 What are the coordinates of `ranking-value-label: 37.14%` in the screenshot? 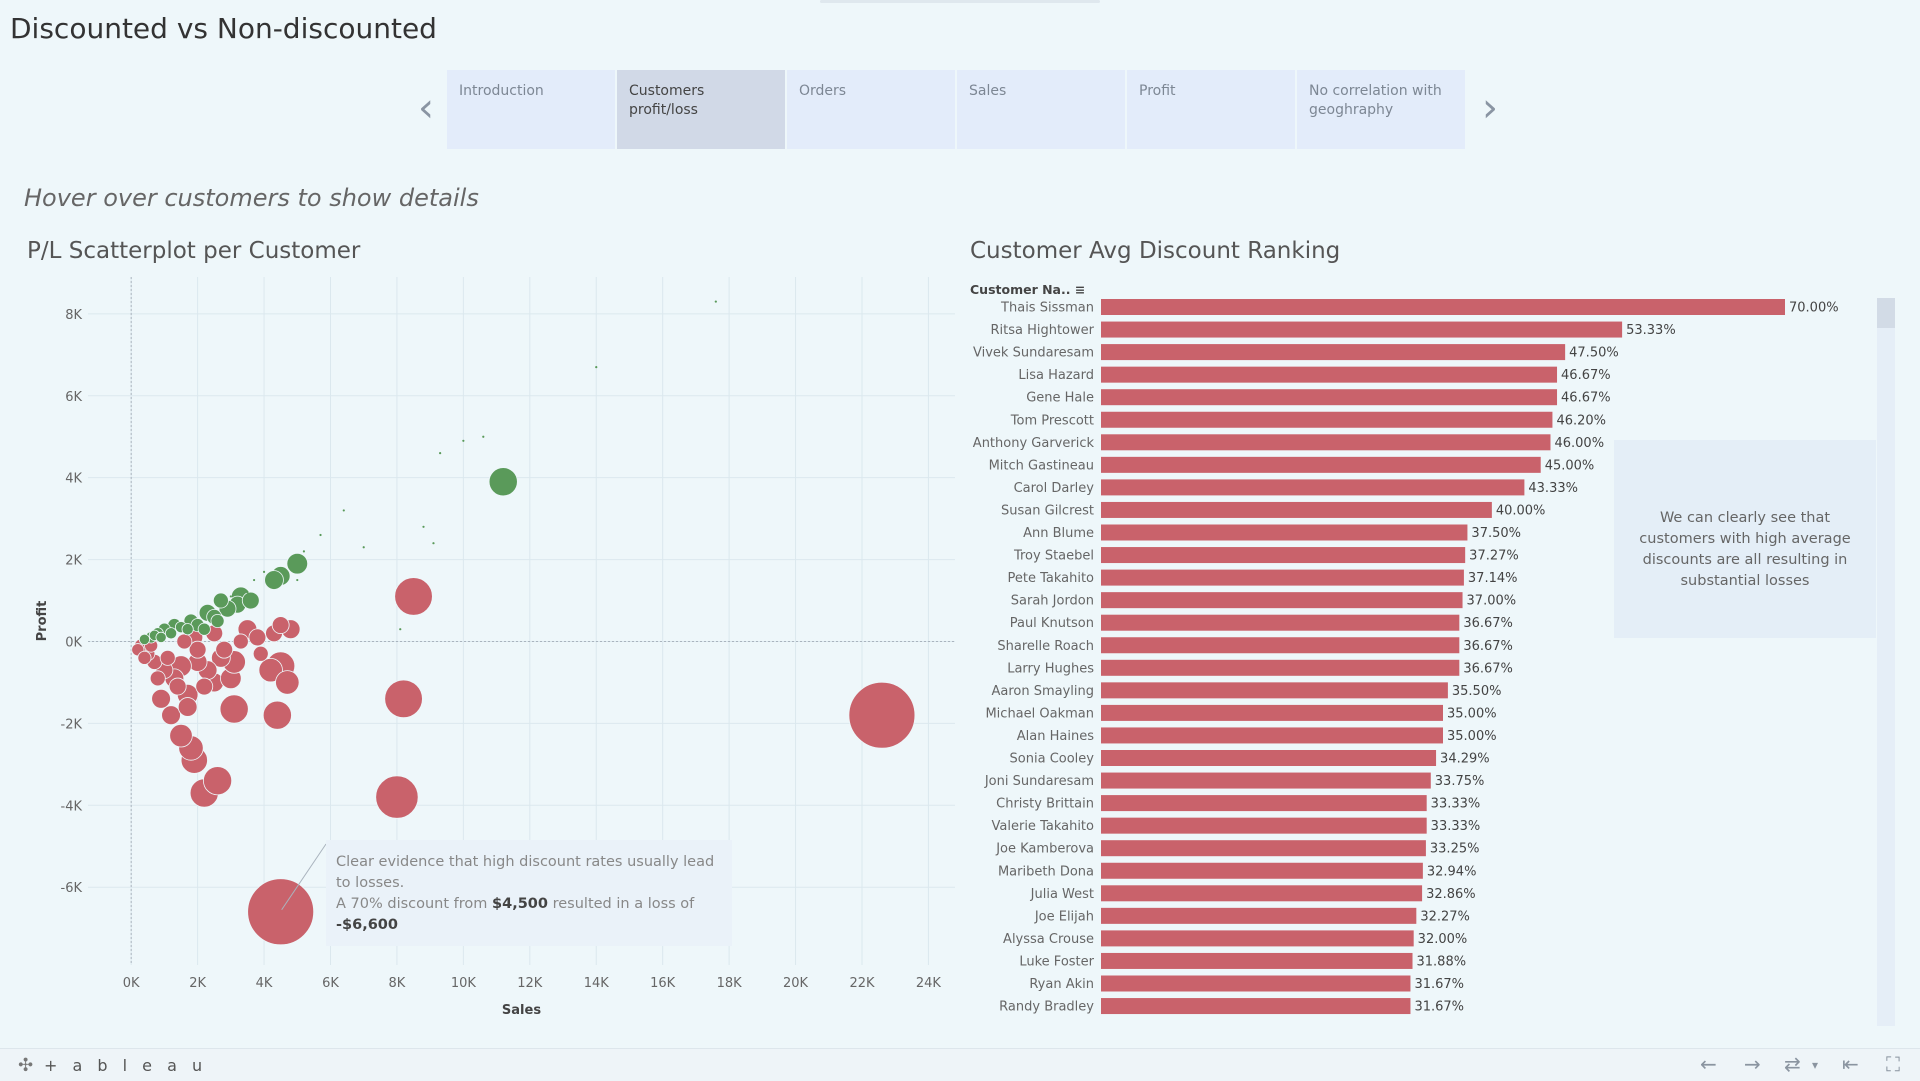 It's located at (1493, 578).